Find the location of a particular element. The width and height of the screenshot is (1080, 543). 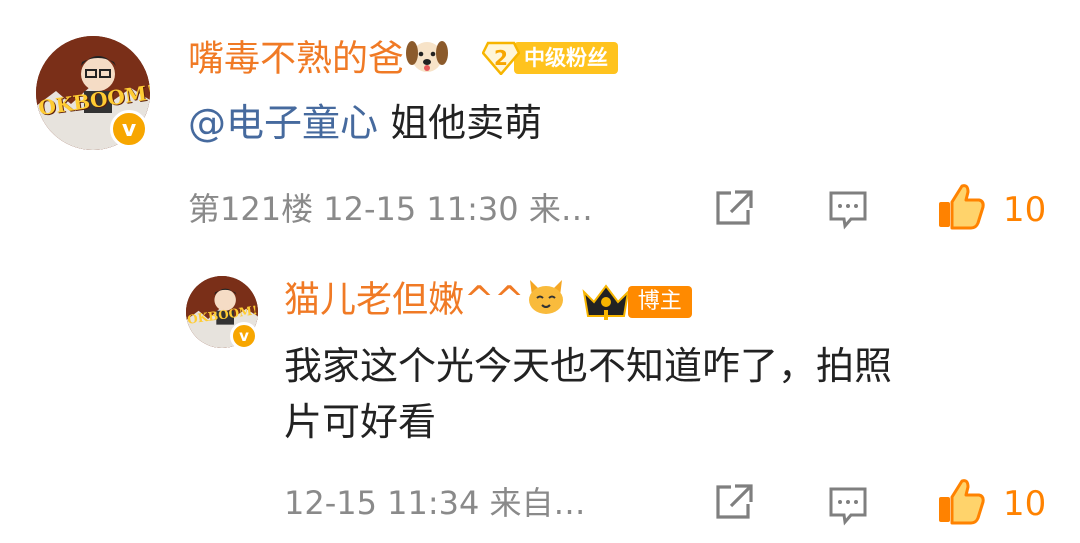

reply-like-icon is located at coordinates (961, 503).